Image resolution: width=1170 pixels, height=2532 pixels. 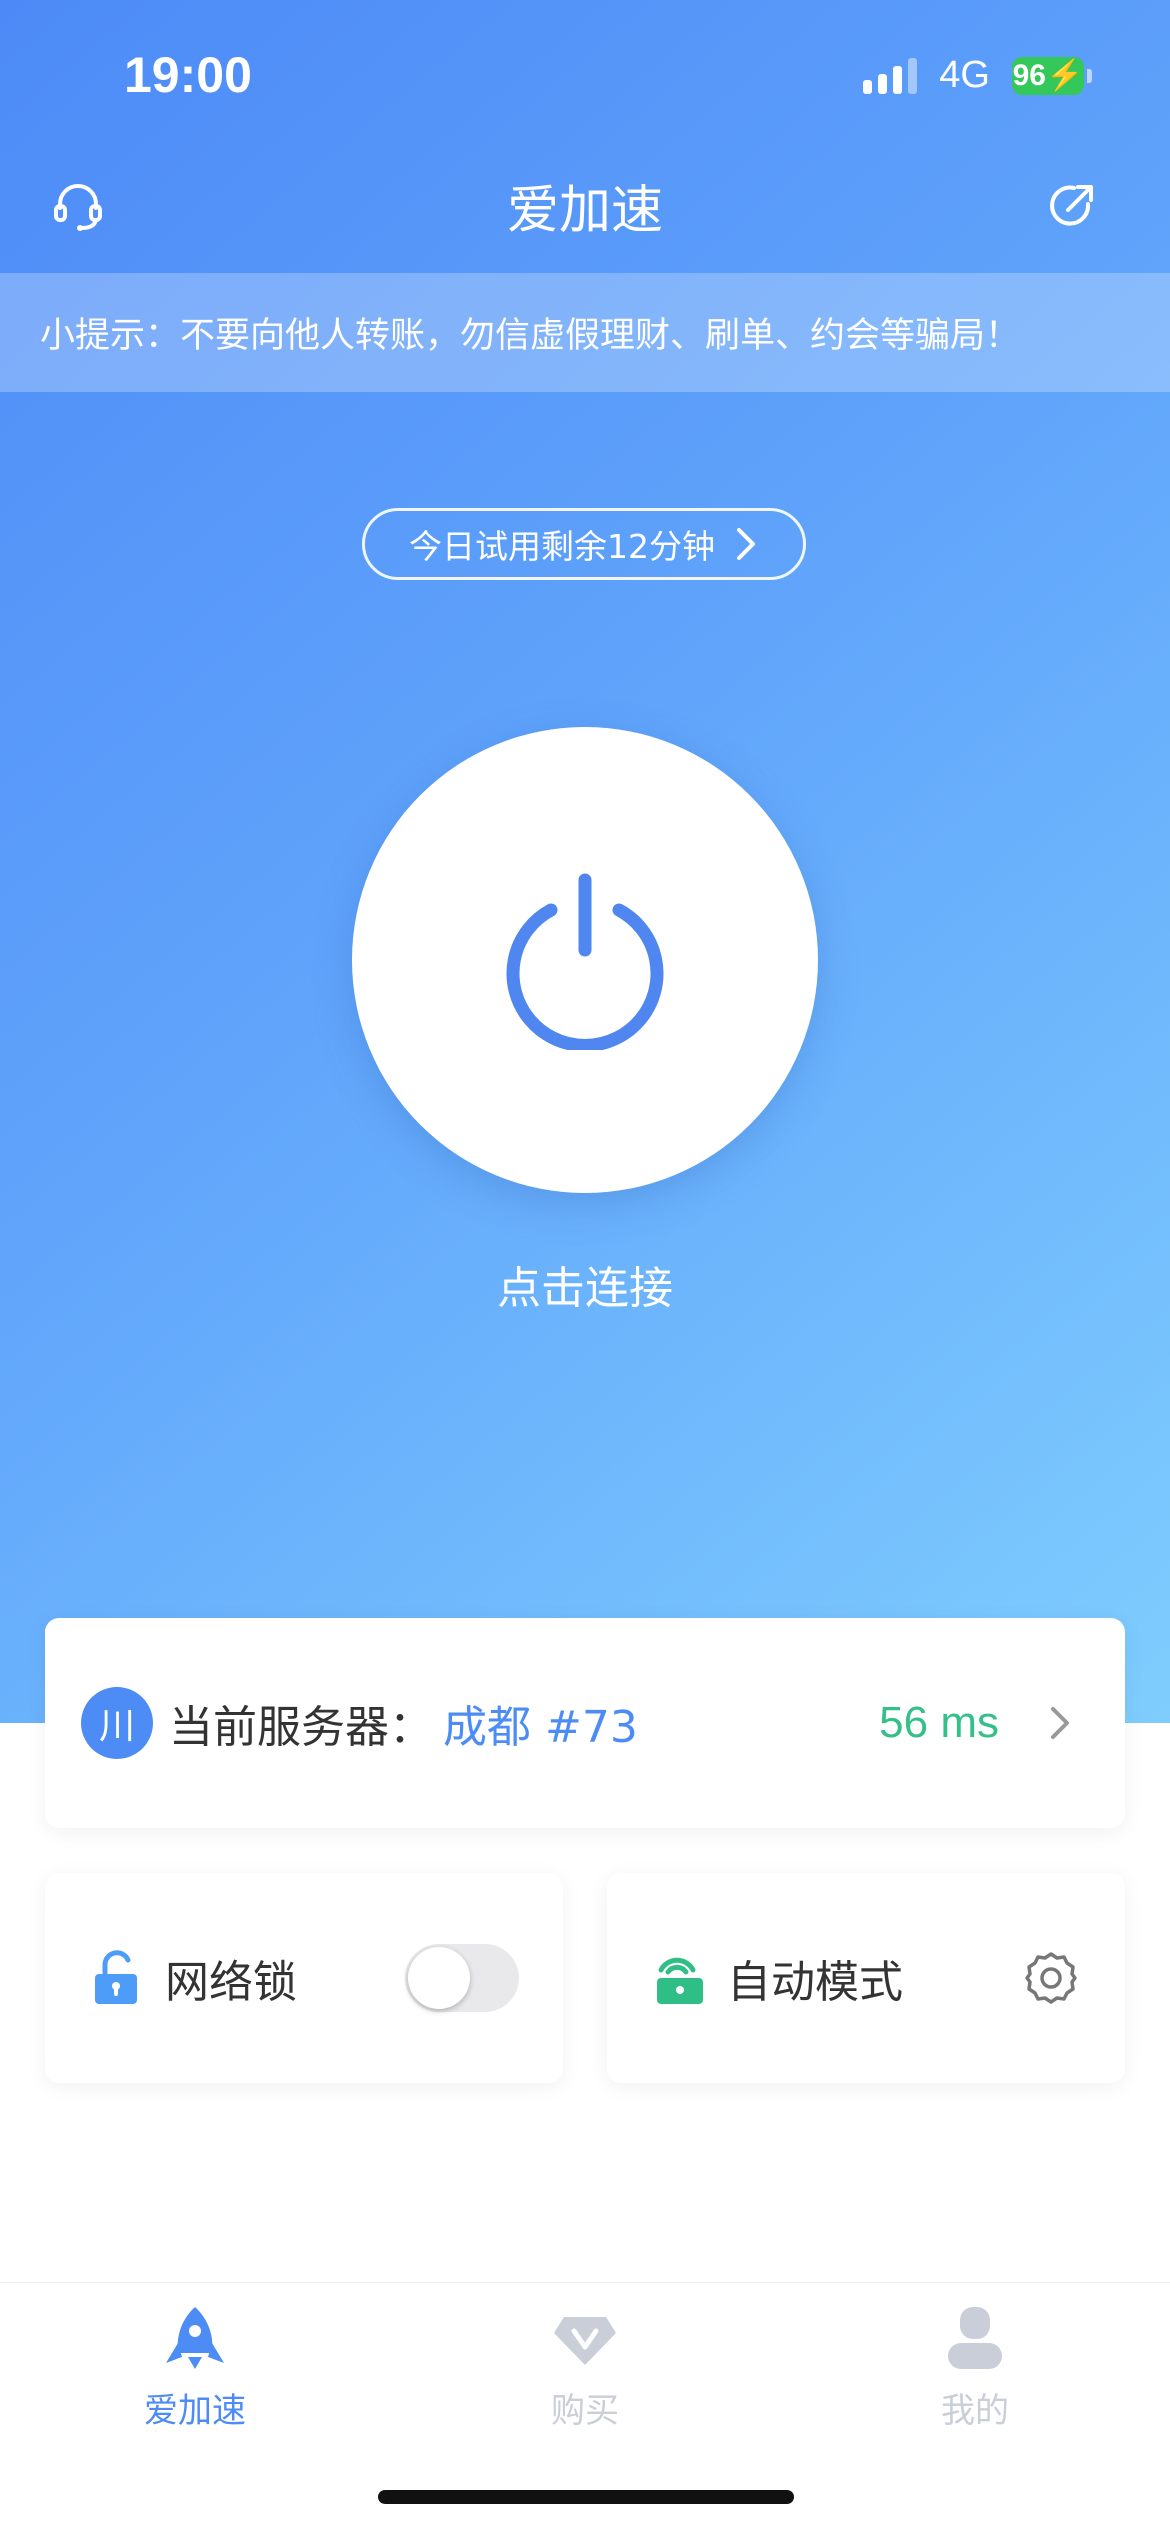 What do you see at coordinates (231, 1982) in the screenshot?
I see `network-lock-label: 网络锁` at bounding box center [231, 1982].